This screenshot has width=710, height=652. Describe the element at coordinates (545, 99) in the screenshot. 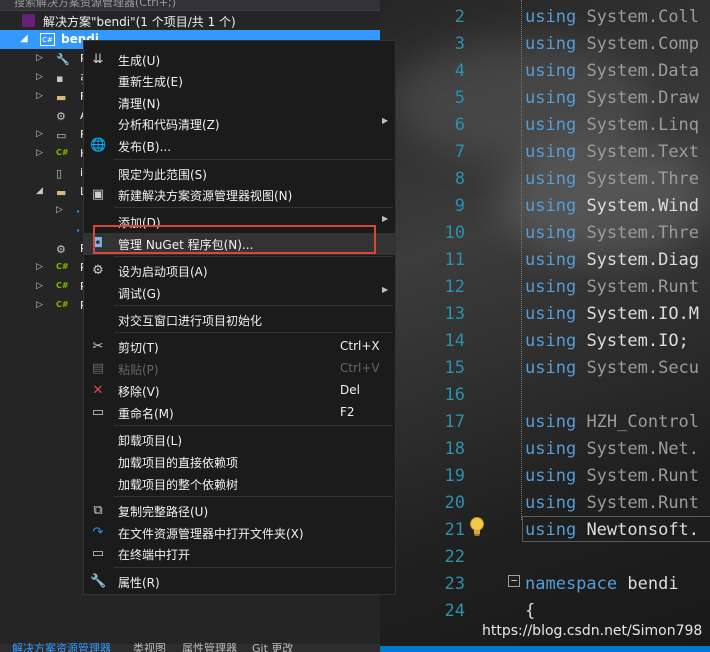

I see `code-line: 5 using System.Draw` at that location.